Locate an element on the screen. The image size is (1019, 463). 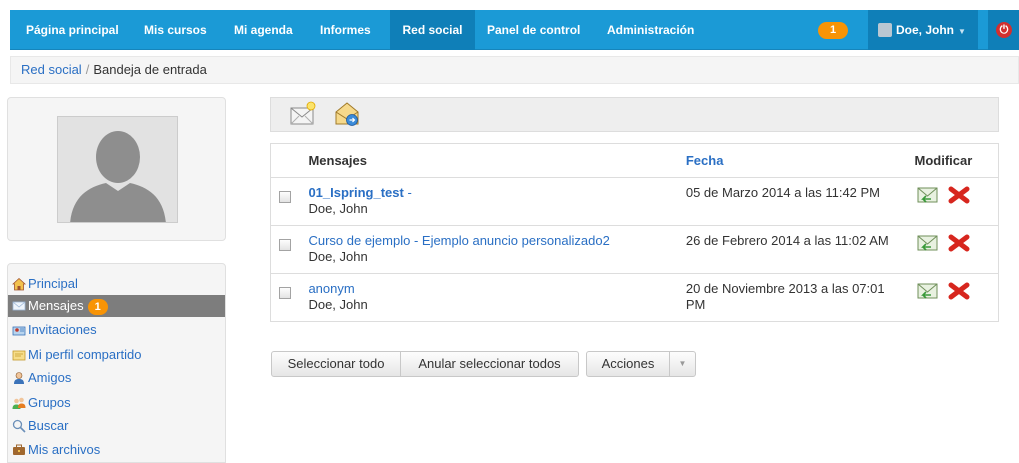
message-subject-link: 01_Ispring_test is located at coordinates (355, 192).